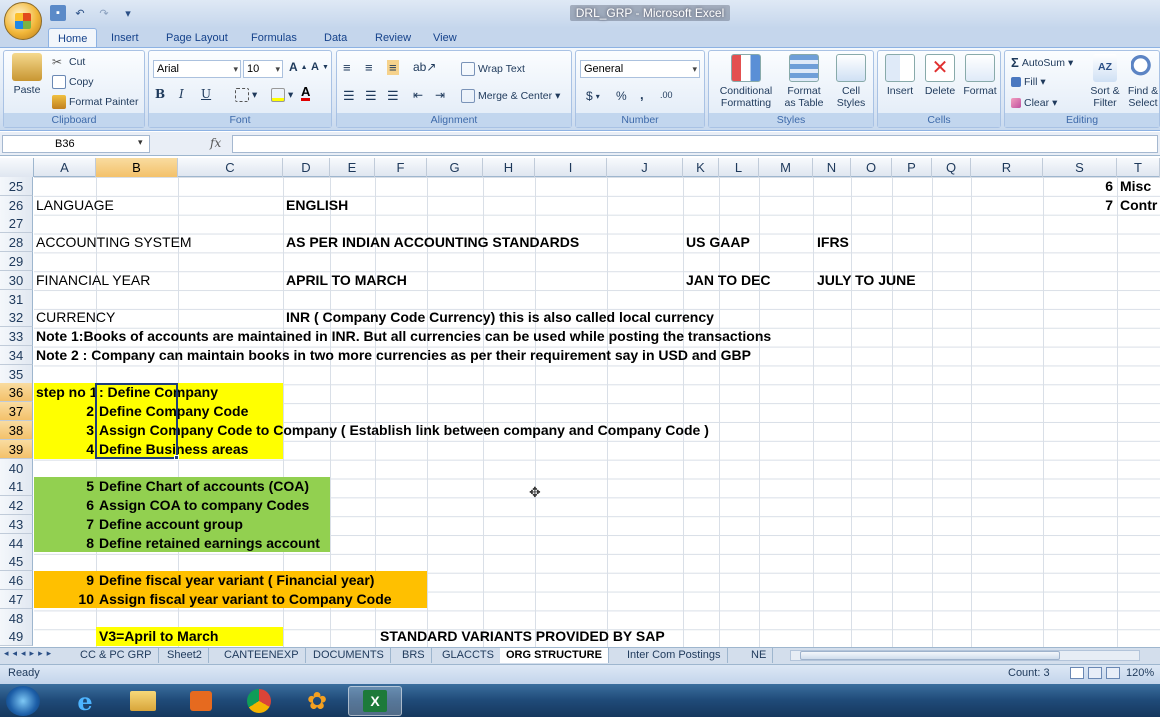  I want to click on column-header-t: T, so click(1138, 167).